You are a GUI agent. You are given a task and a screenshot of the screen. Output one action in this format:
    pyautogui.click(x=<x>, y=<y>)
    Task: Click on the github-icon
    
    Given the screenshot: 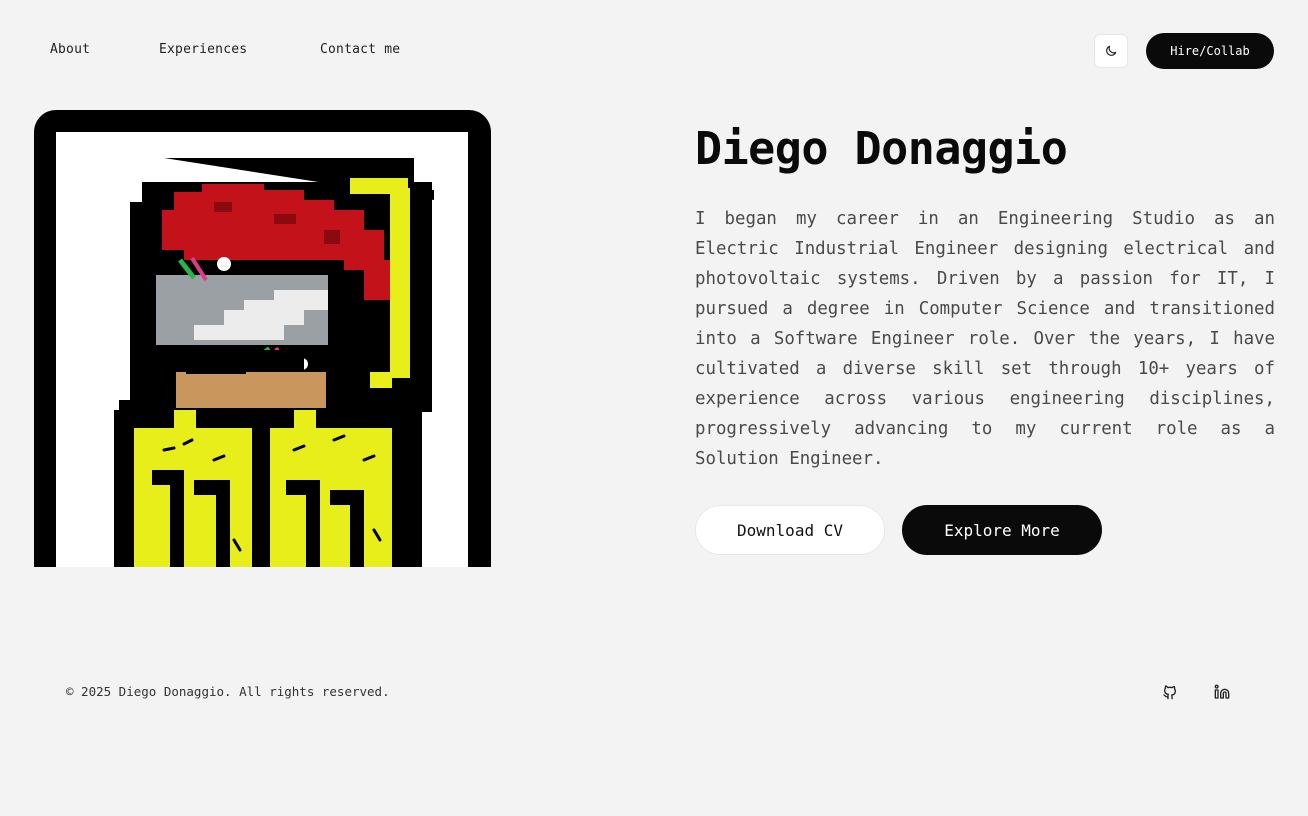 What is the action you would take?
    pyautogui.click(x=1170, y=692)
    